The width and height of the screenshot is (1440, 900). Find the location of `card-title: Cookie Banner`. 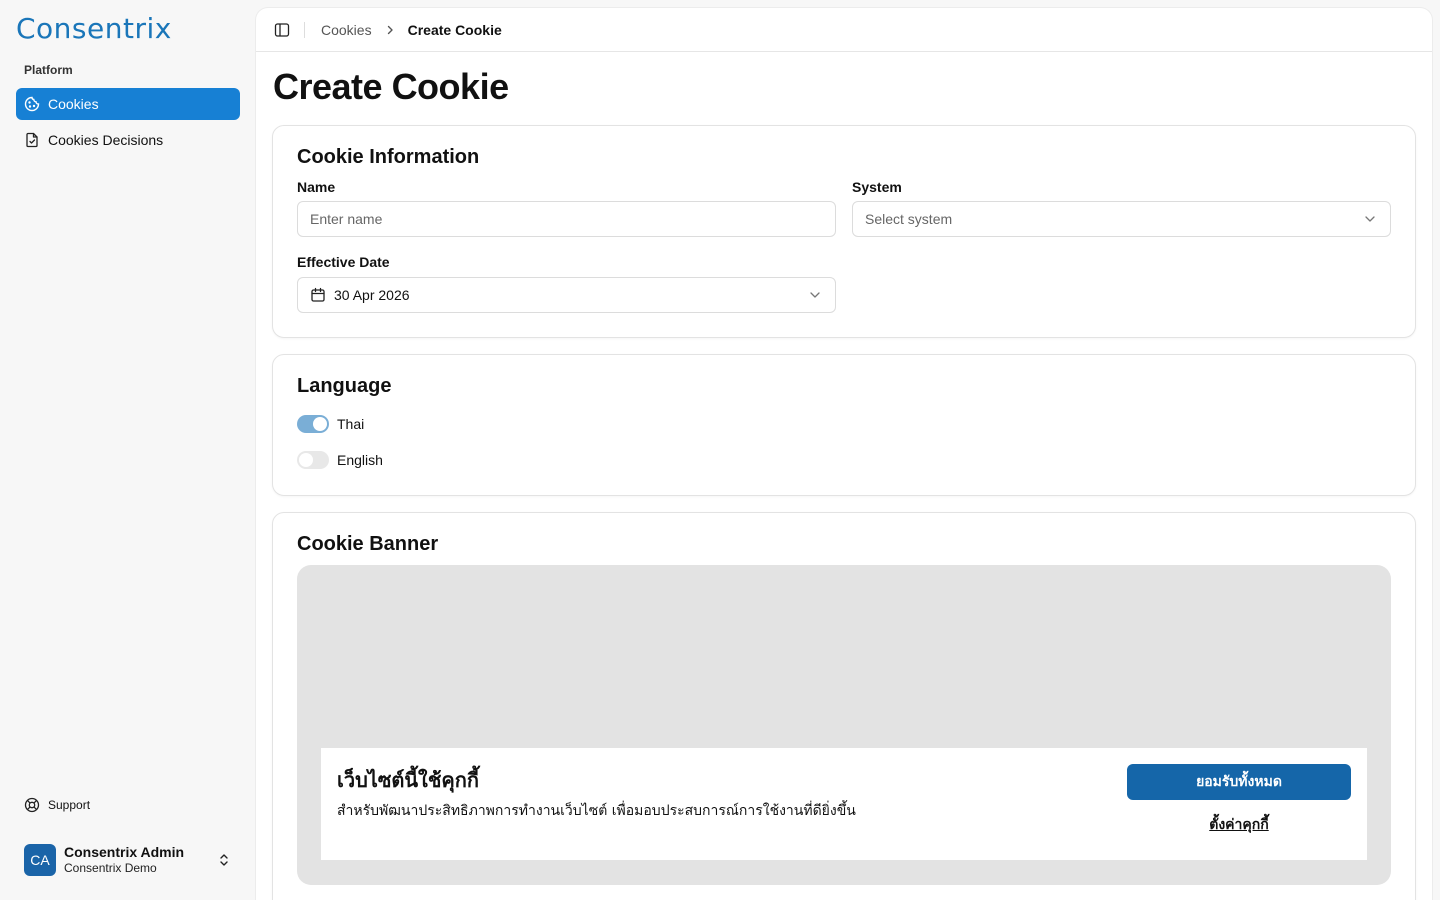

card-title: Cookie Banner is located at coordinates (368, 544).